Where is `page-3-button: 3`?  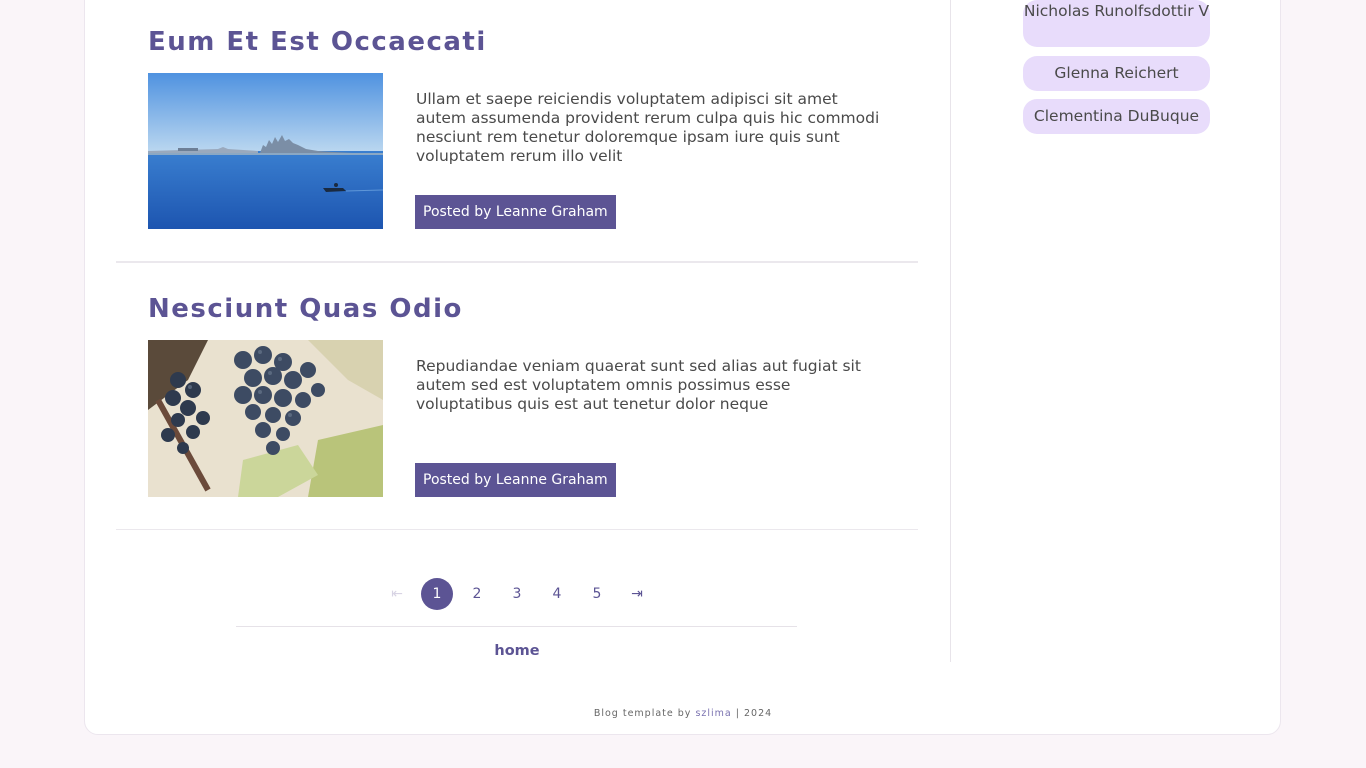
page-3-button: 3 is located at coordinates (517, 594).